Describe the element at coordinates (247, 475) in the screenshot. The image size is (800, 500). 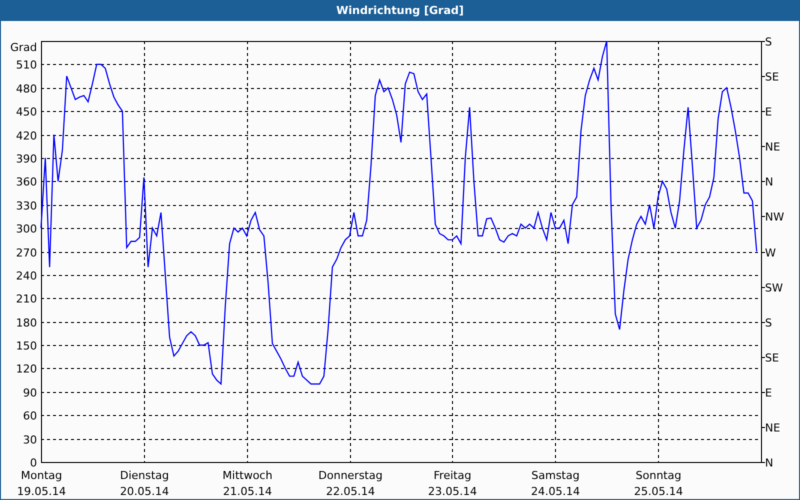
I see `x-axis-label: Mittwoch` at that location.